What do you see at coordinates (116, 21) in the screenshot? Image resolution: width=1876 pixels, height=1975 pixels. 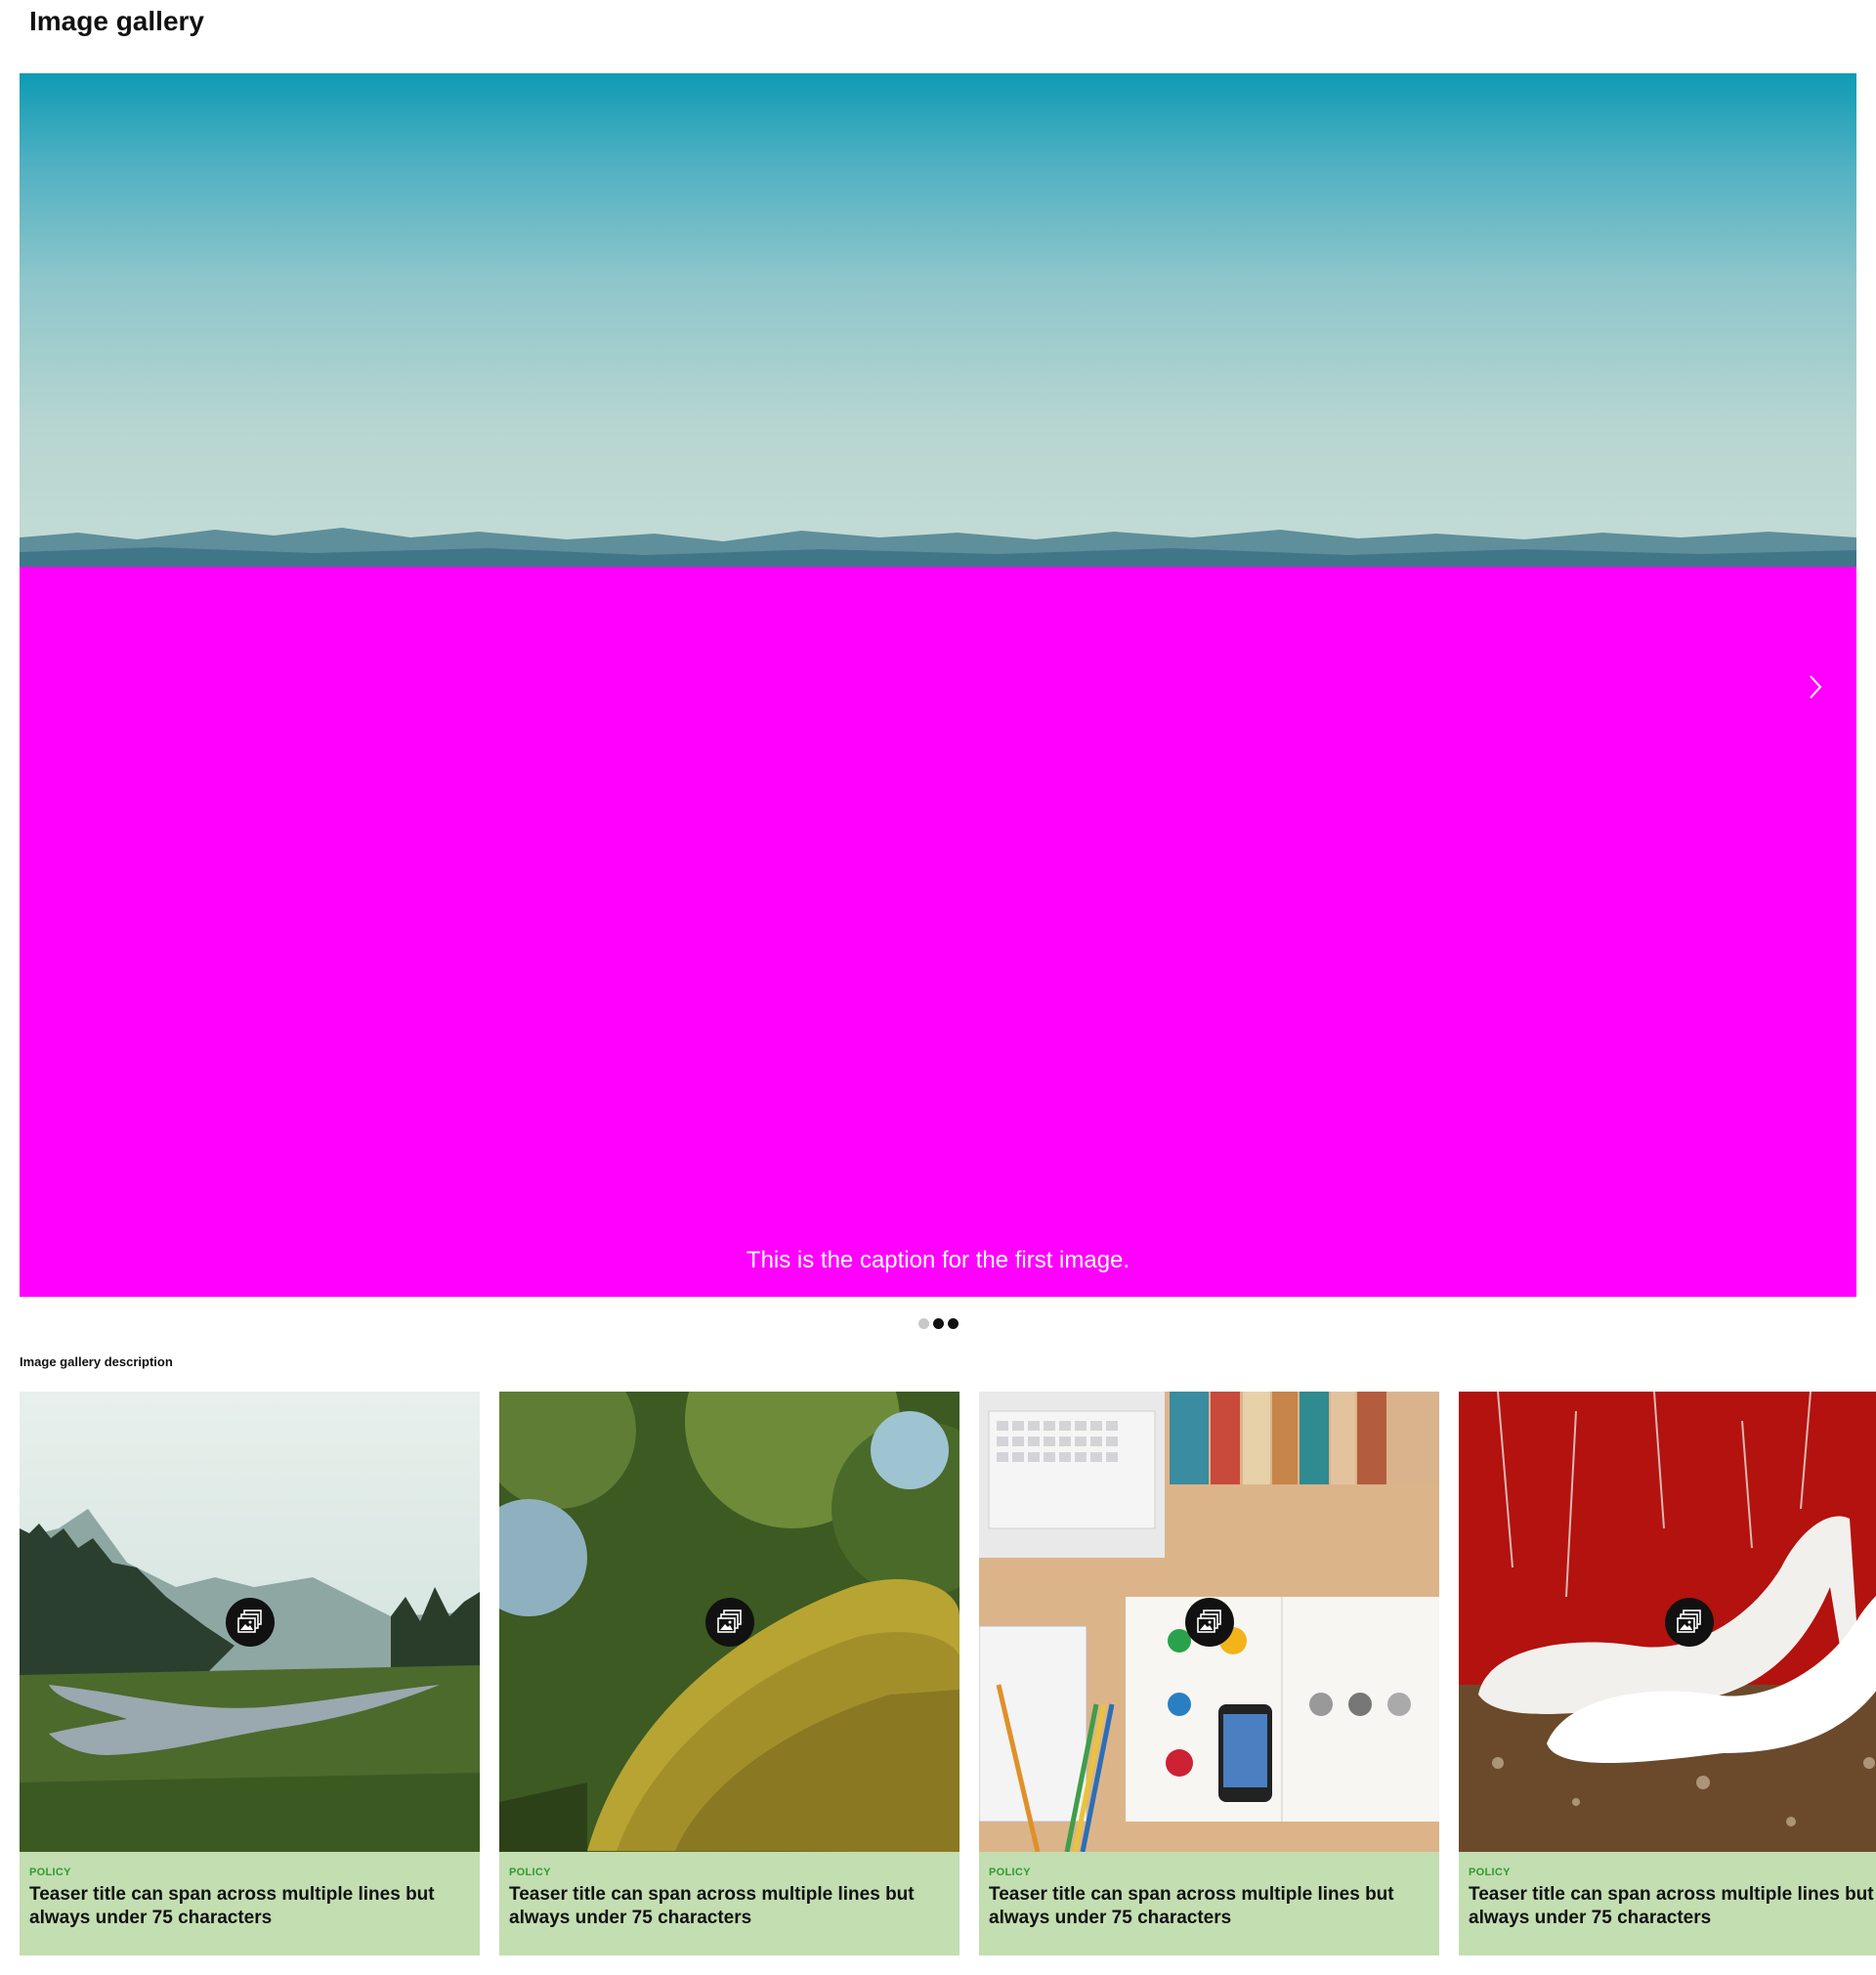 I see `page-title: Image gallery` at bounding box center [116, 21].